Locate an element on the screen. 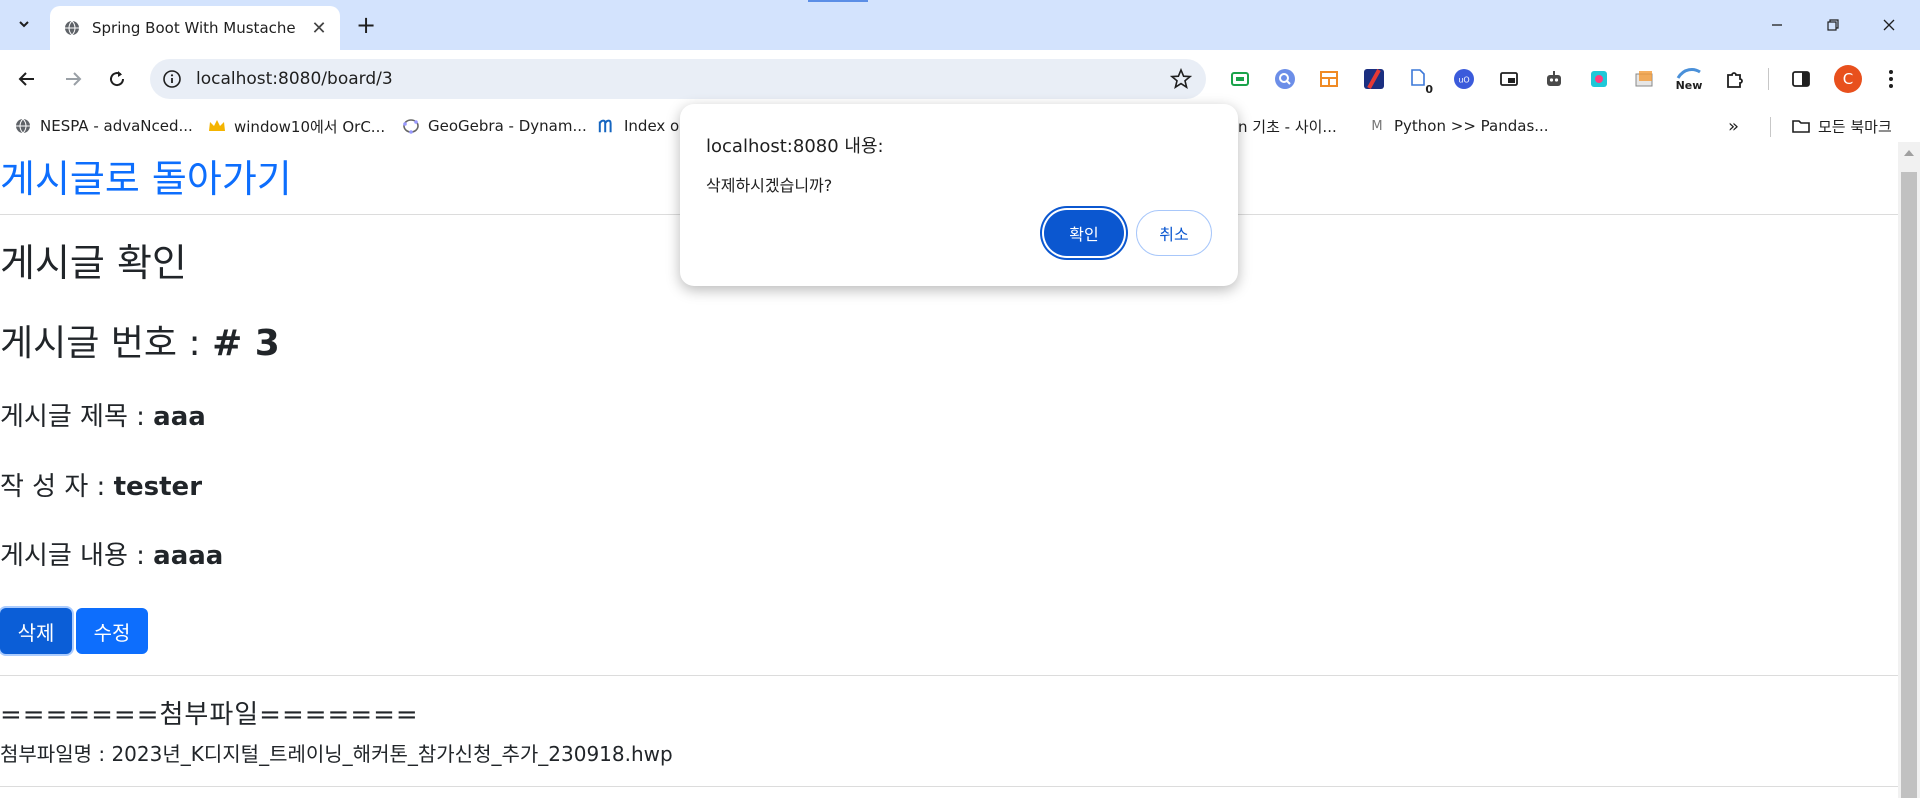 The image size is (1920, 798). attachment-header: =======첨부파일======= is located at coordinates (209, 715).